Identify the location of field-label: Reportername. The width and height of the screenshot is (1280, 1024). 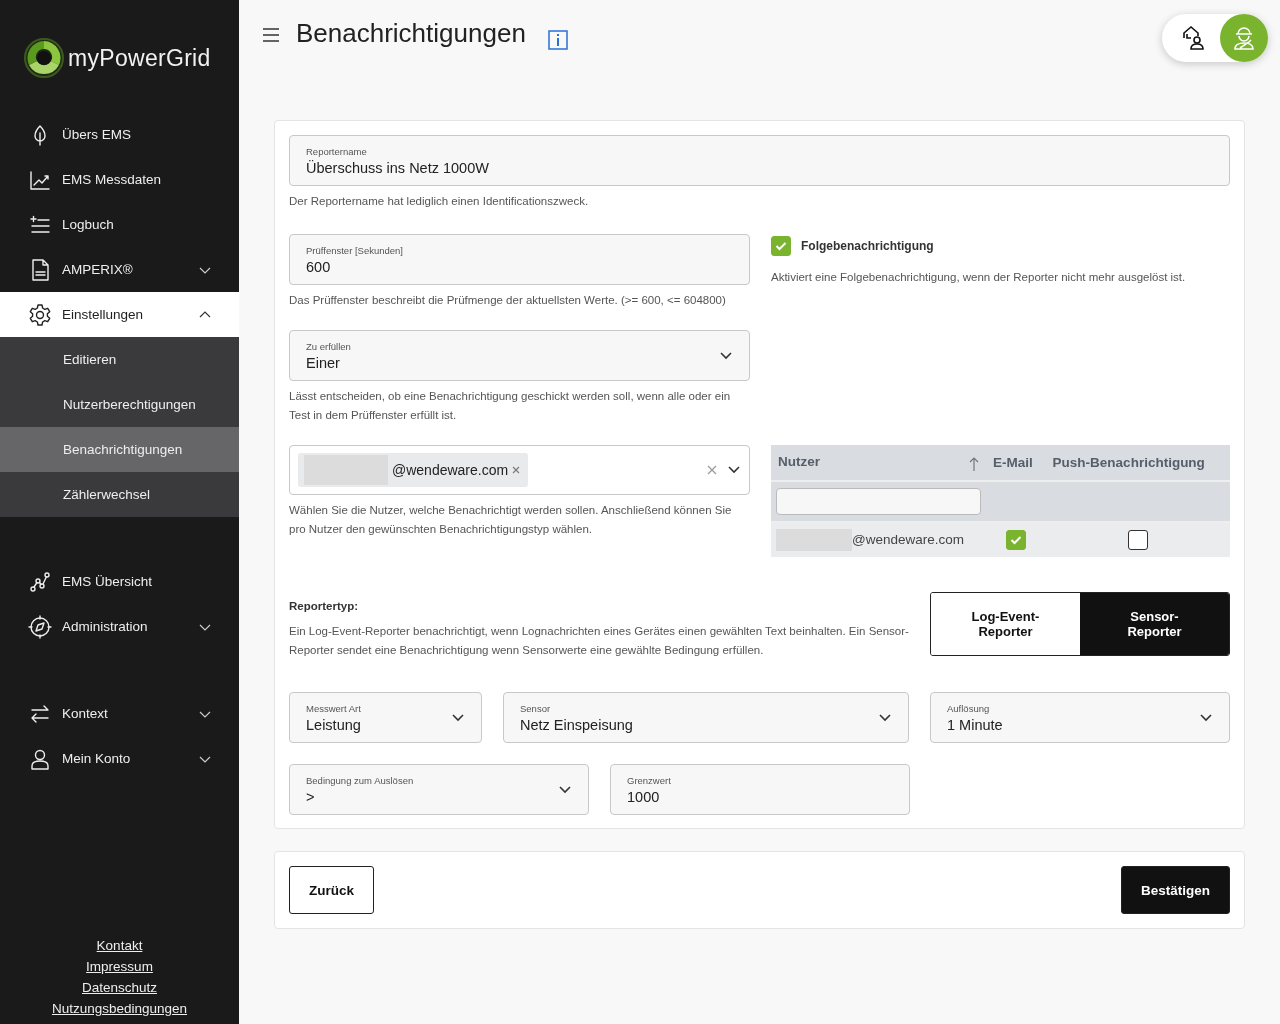
(337, 151).